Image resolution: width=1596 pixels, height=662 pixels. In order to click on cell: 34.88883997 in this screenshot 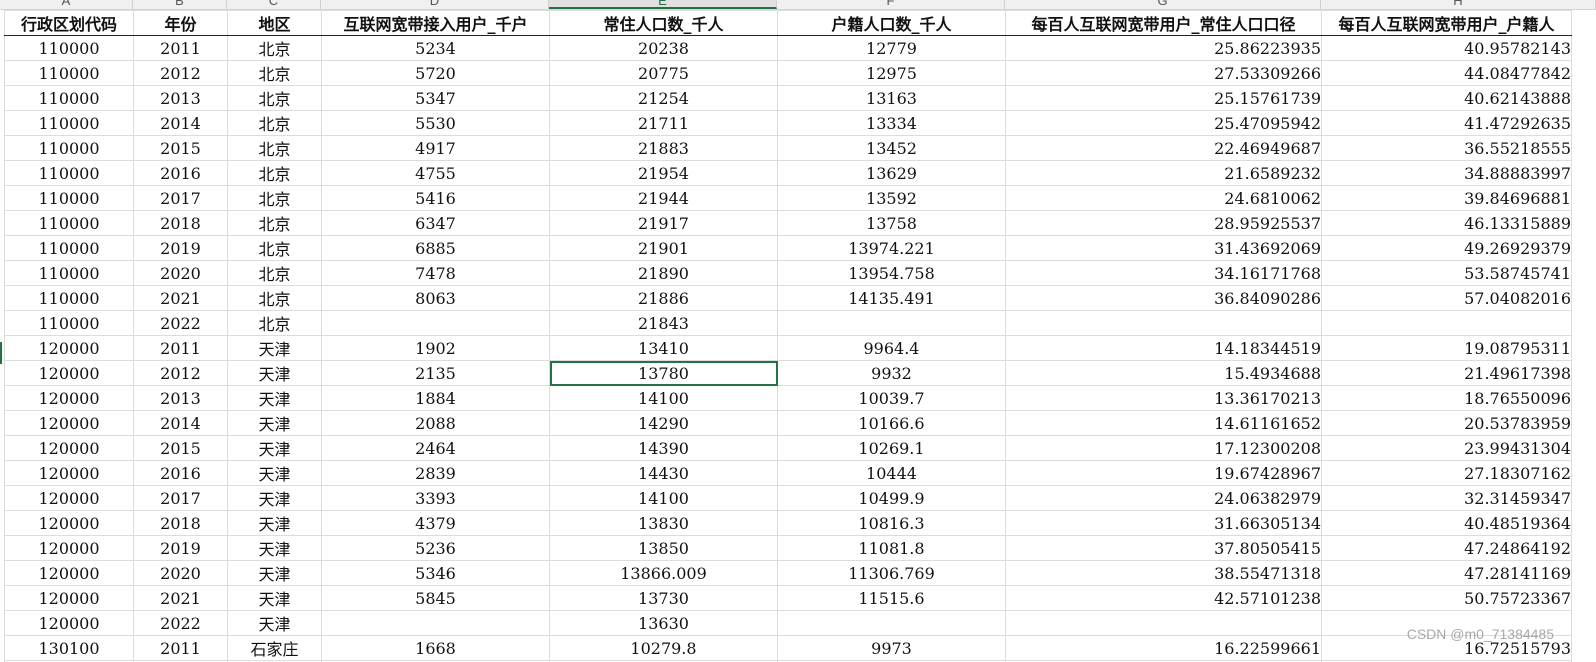, I will do `click(1446, 173)`.